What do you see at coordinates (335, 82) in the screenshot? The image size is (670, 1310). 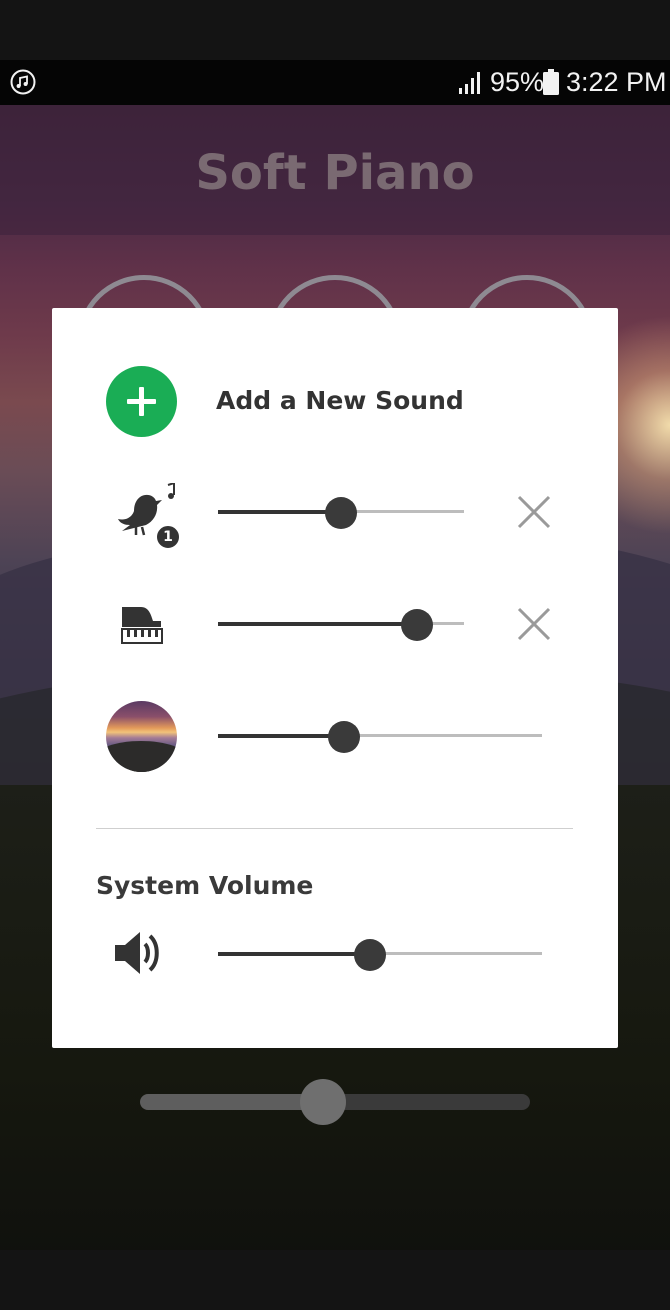 I see `status-bar: 95% 3:22 PM` at bounding box center [335, 82].